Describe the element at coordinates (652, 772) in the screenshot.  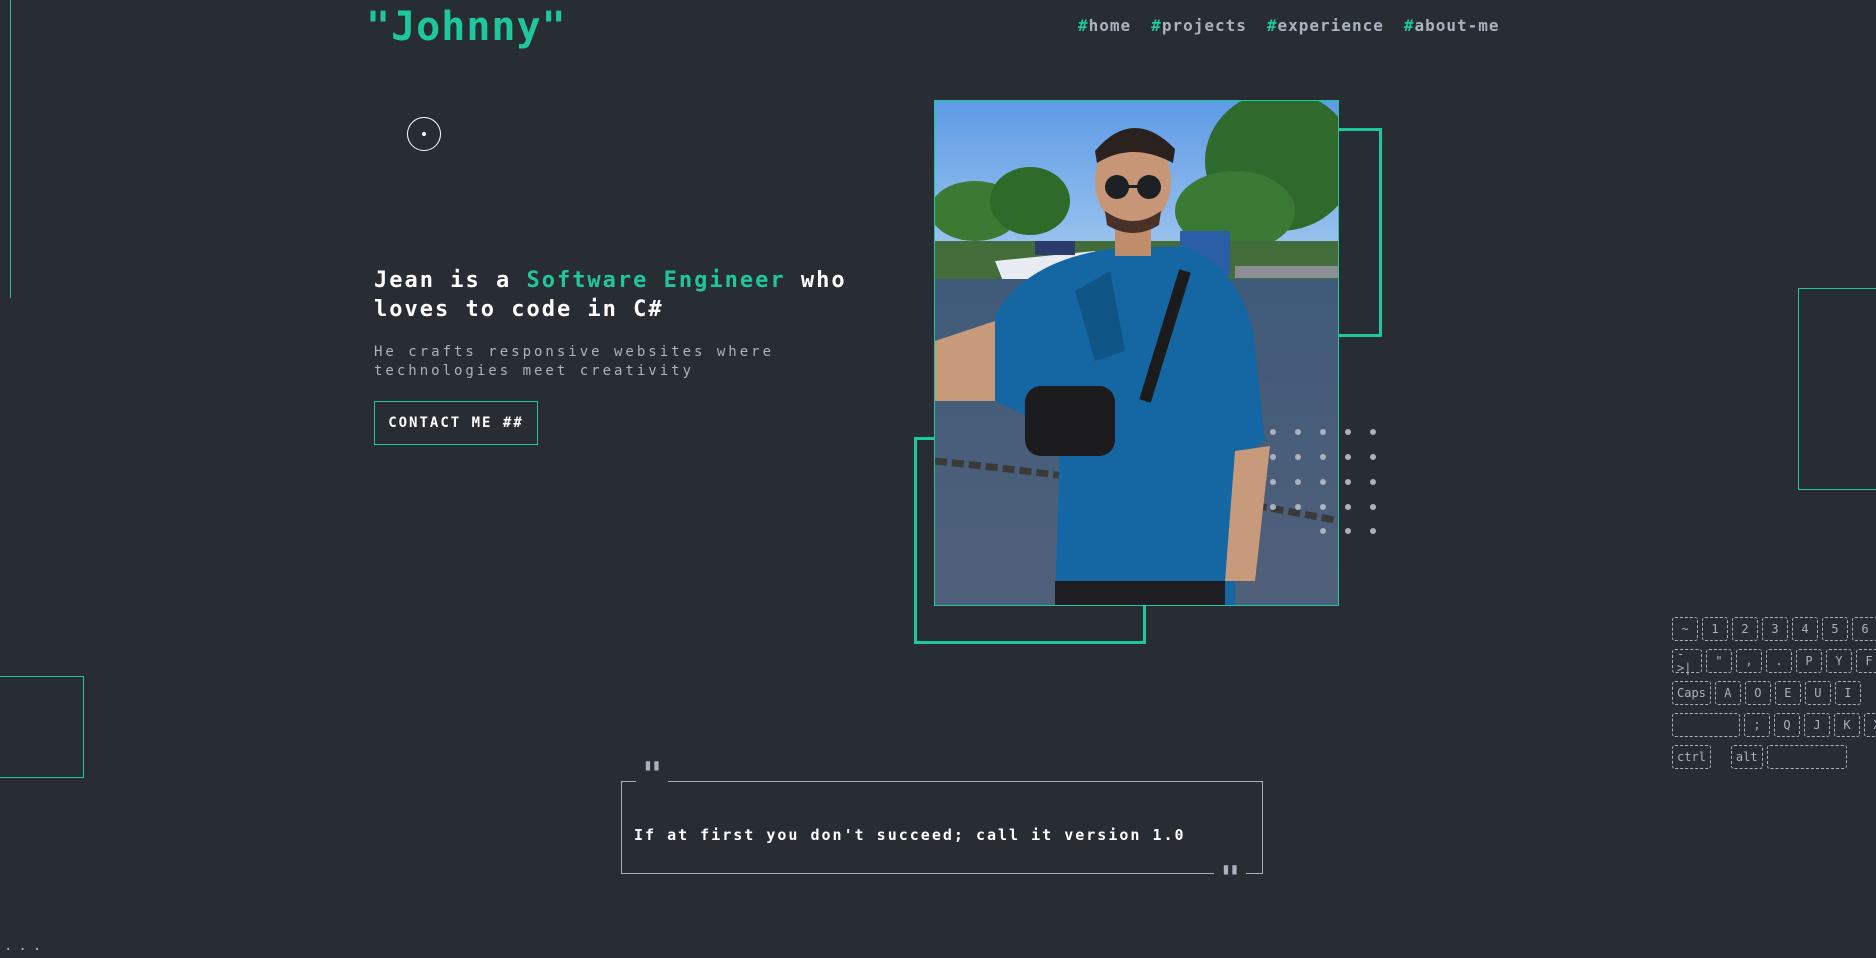
I see `quote-open-icon: "` at that location.